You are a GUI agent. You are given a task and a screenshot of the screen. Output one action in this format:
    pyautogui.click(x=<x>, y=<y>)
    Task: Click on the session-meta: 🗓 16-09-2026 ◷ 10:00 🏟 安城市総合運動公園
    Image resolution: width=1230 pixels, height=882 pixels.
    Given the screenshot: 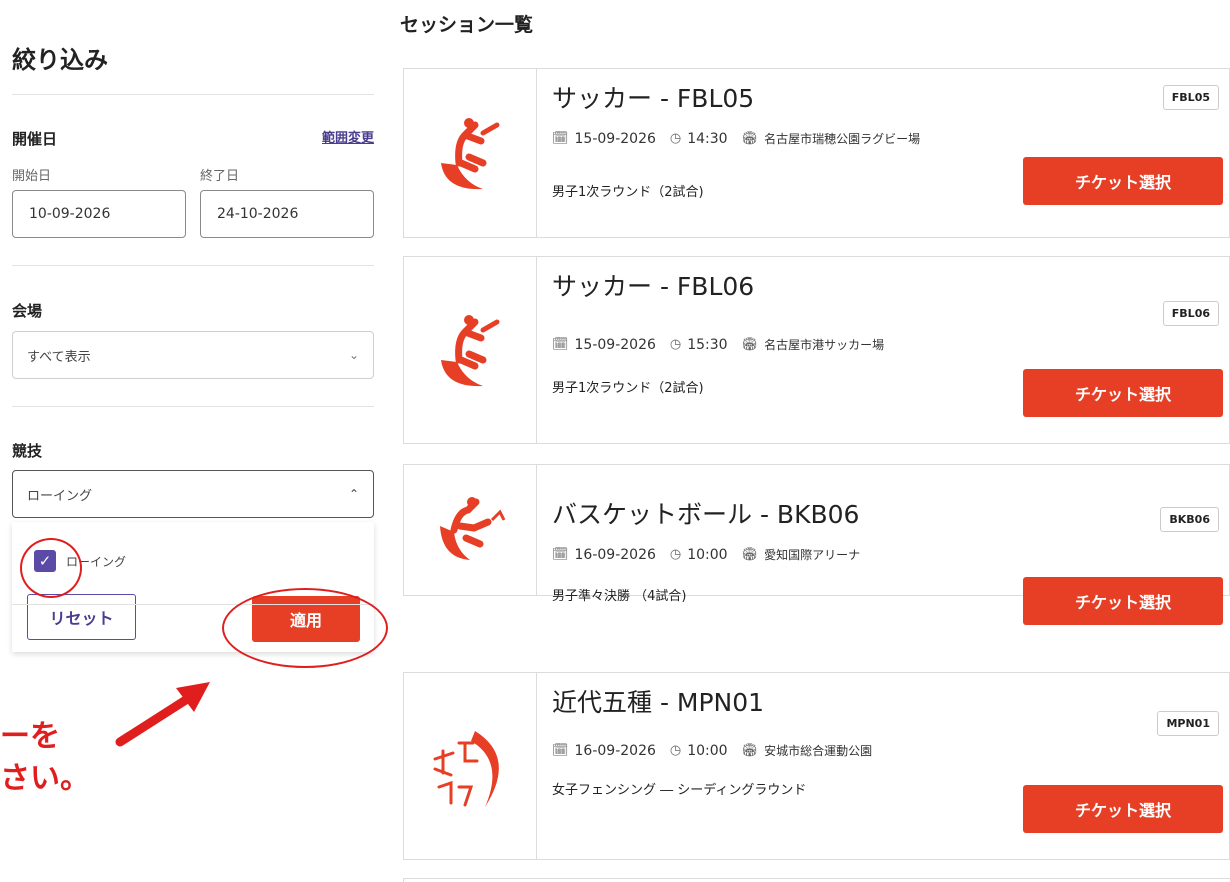 What is the action you would take?
    pyautogui.click(x=712, y=751)
    